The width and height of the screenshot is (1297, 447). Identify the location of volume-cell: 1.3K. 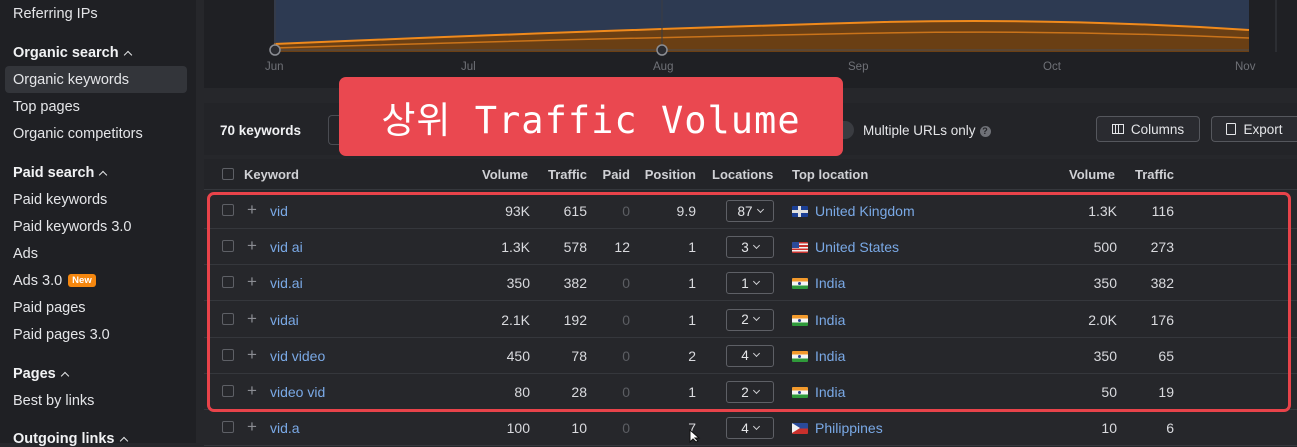
(515, 247).